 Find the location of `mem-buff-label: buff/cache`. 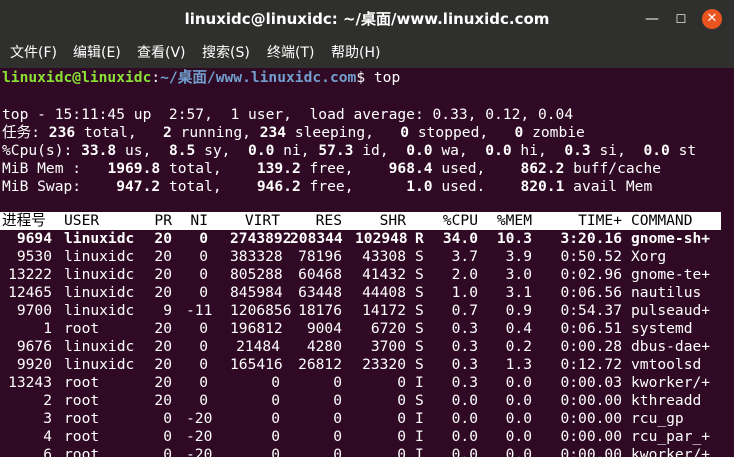

mem-buff-label: buff/cache is located at coordinates (613, 168).